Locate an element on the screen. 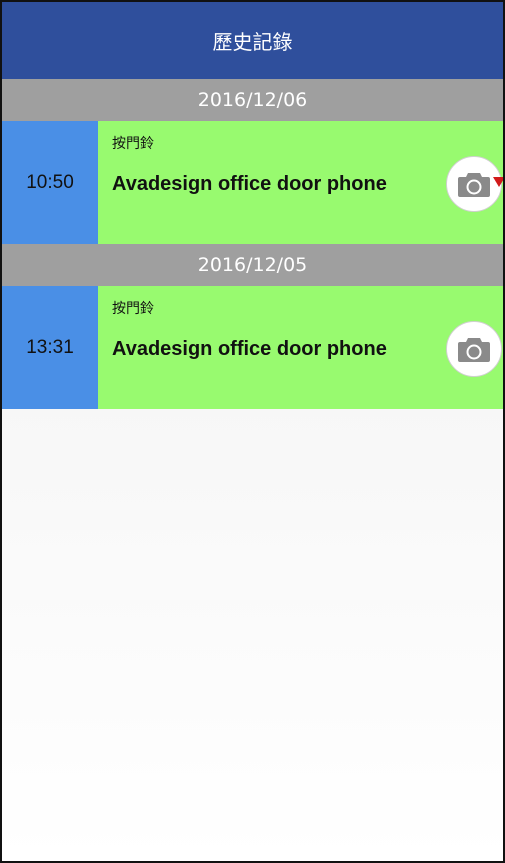 This screenshot has width=505, height=863. page-title: 歷史記錄 is located at coordinates (252, 42).